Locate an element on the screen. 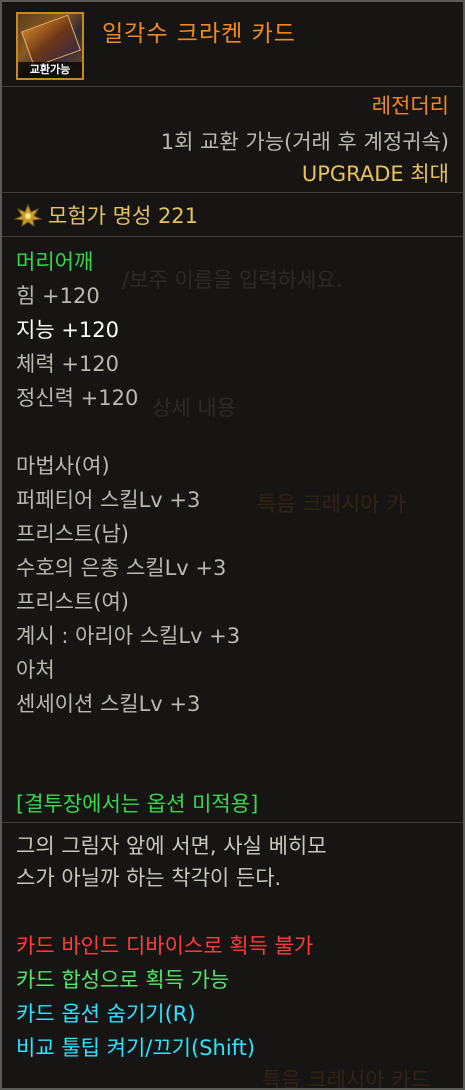  fame-row: 모험가 명성 221 is located at coordinates (106, 215).